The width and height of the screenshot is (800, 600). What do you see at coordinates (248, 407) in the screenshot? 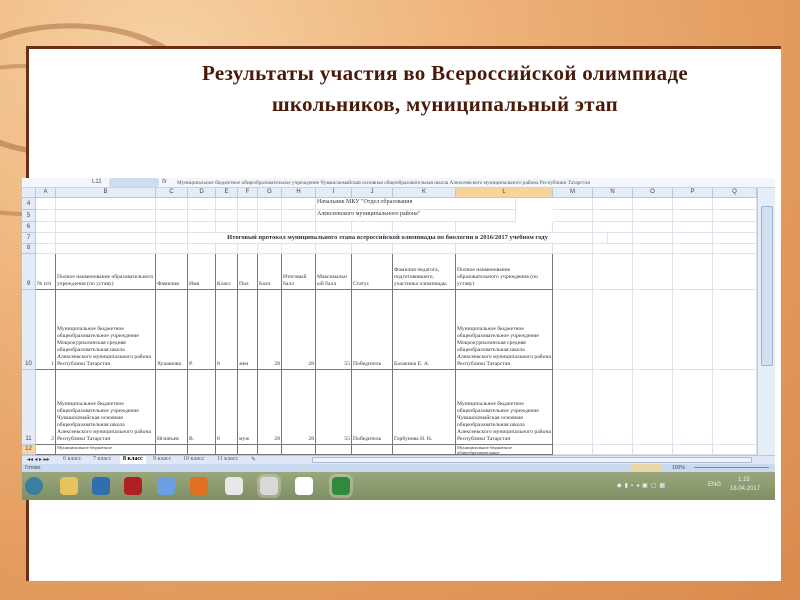
I see `table-cell: муж` at bounding box center [248, 407].